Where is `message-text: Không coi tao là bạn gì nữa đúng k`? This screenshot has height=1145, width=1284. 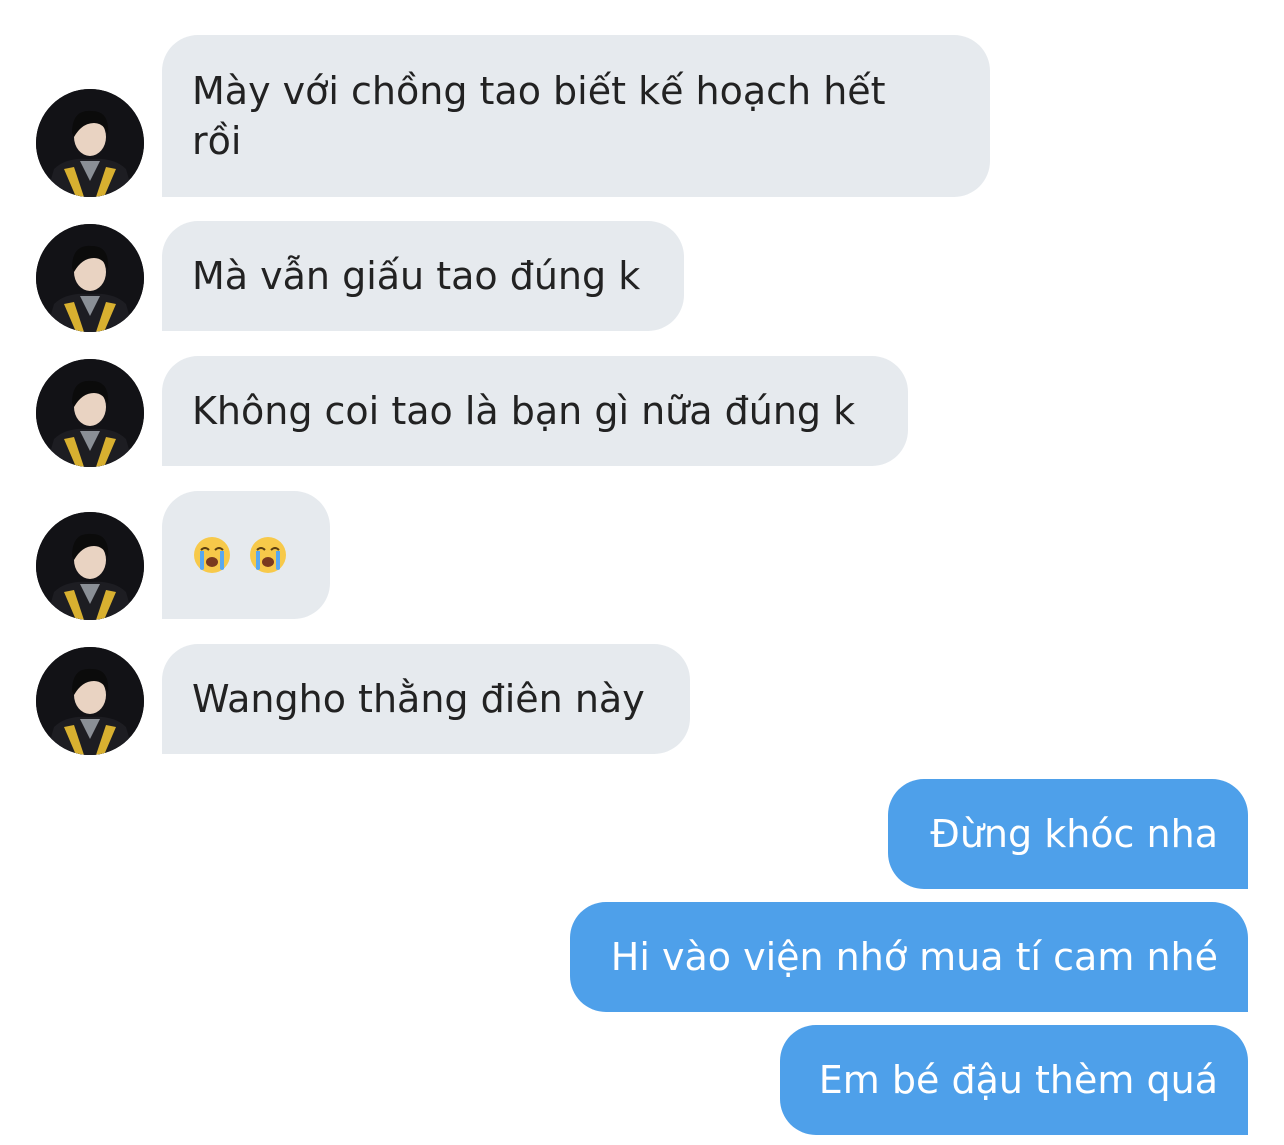 message-text: Không coi tao là bạn gì nữa đúng k is located at coordinates (524, 411).